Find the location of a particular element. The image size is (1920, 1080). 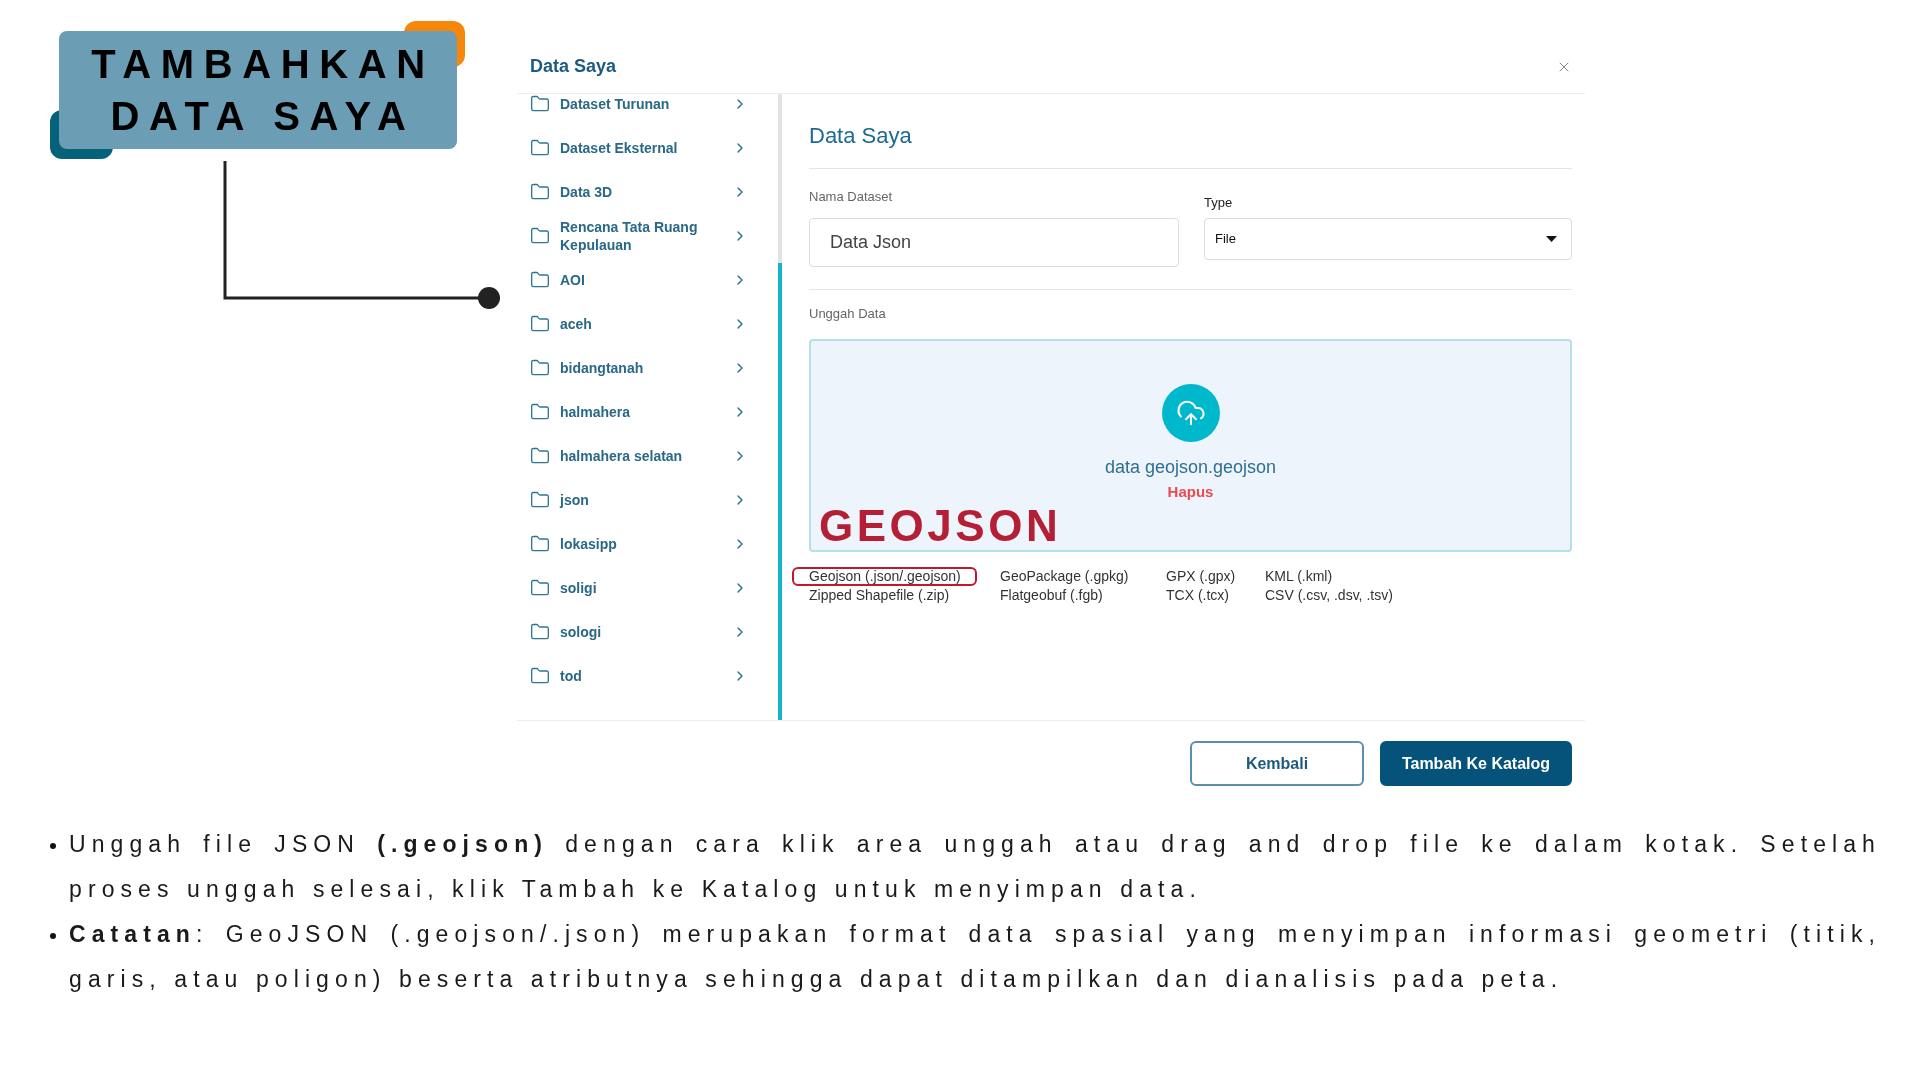

sidebar-item: Dataset Eksternal is located at coordinates (647, 148).